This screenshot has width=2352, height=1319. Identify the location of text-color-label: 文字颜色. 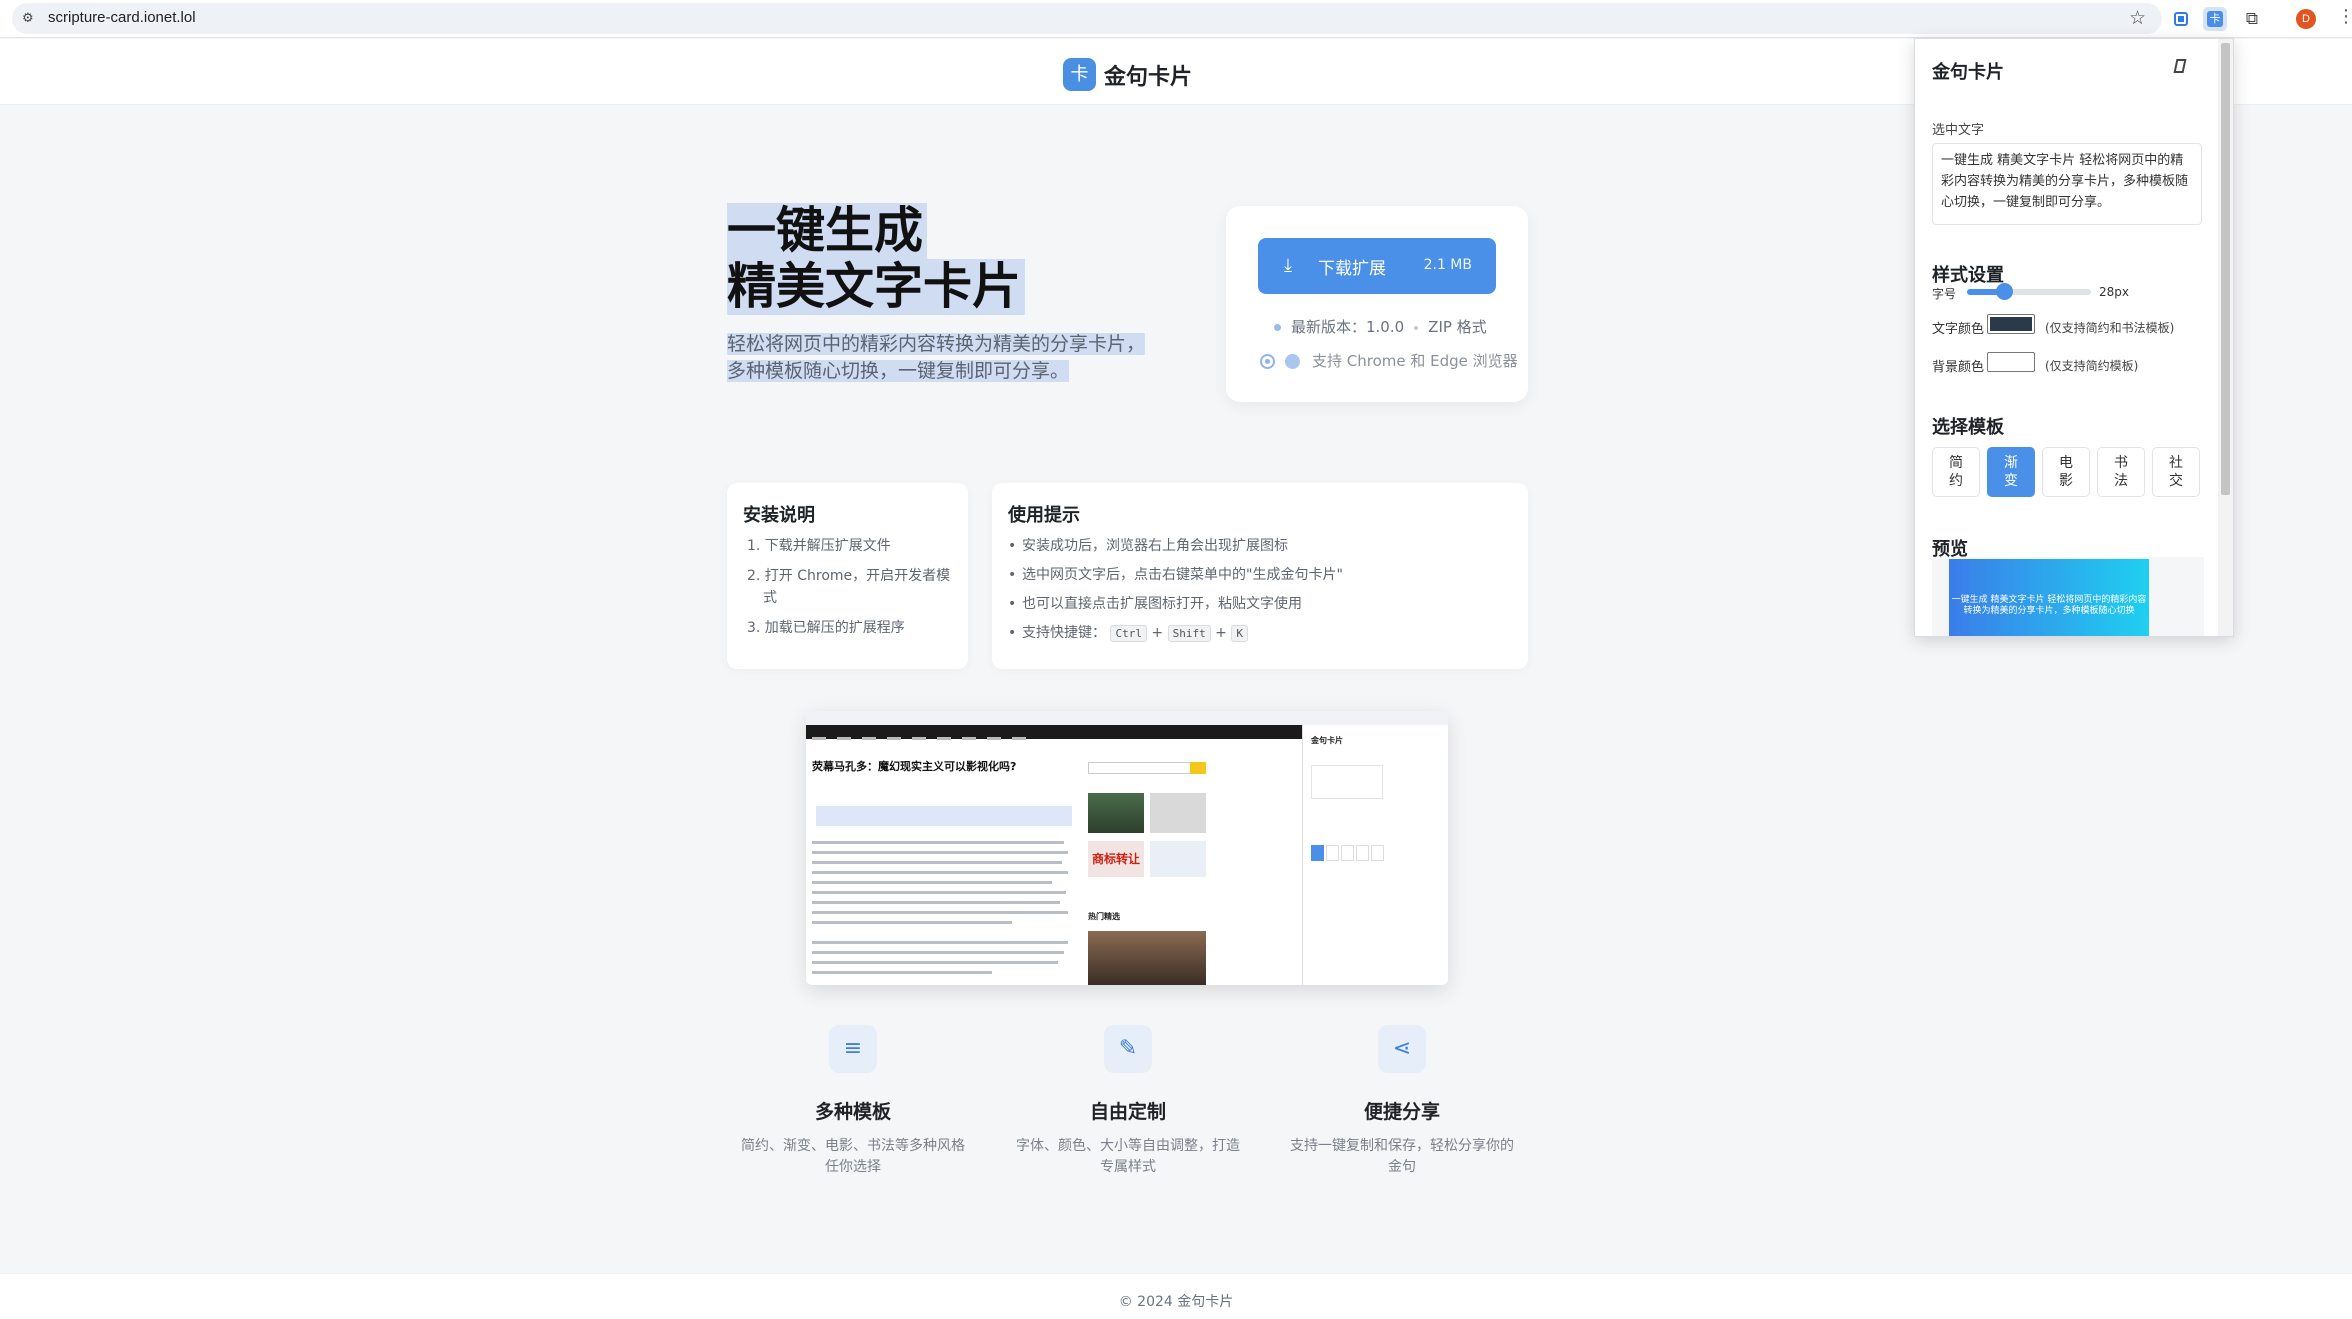
(1958, 329).